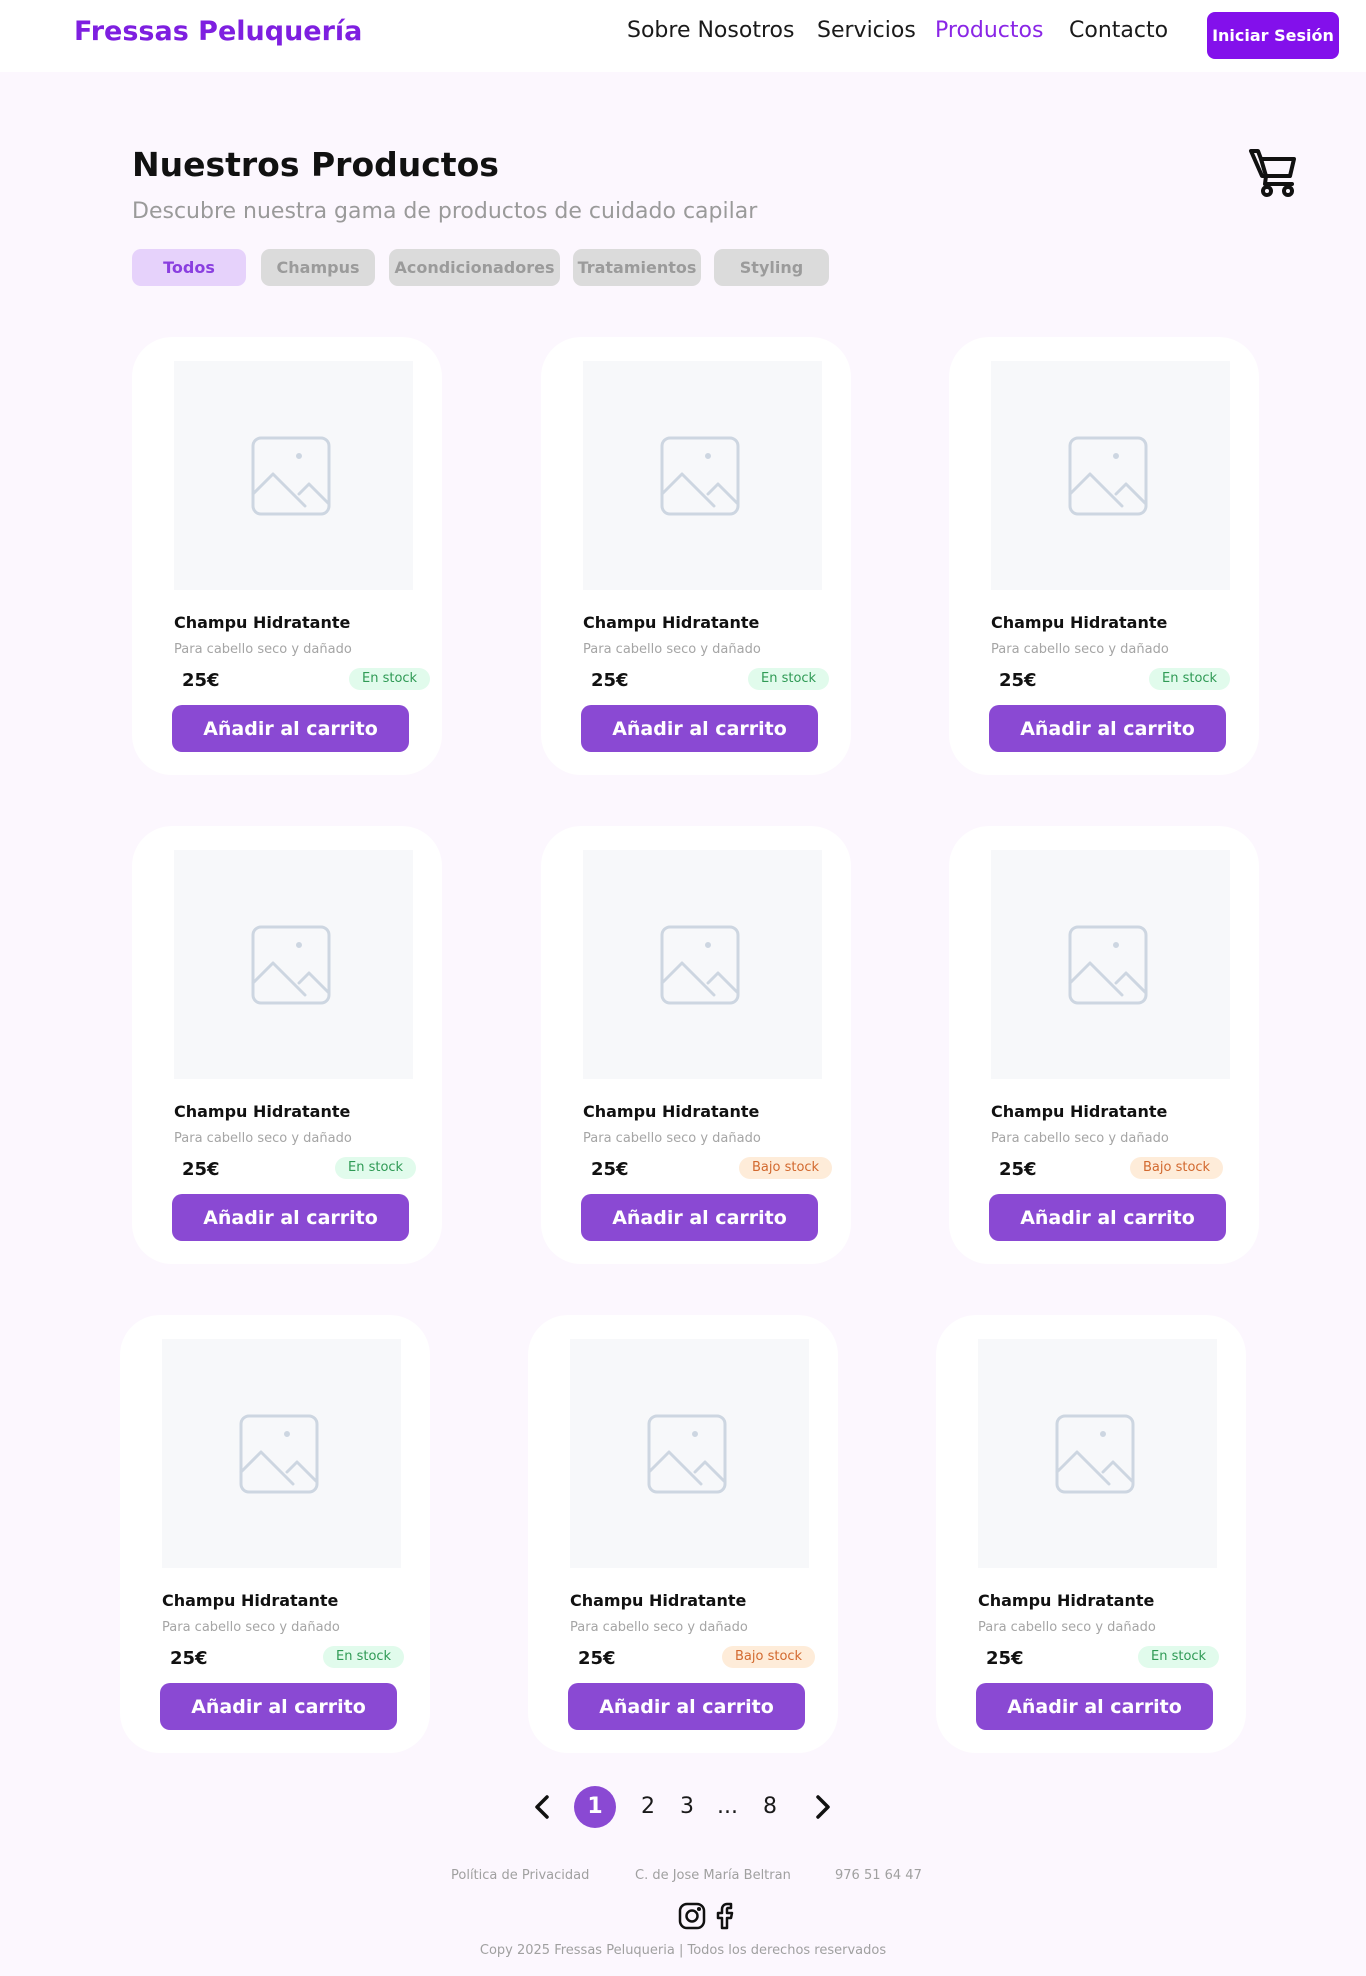 The width and height of the screenshot is (1366, 1976). What do you see at coordinates (637, 267) in the screenshot?
I see `filter-tratamientos: Tratamientos` at bounding box center [637, 267].